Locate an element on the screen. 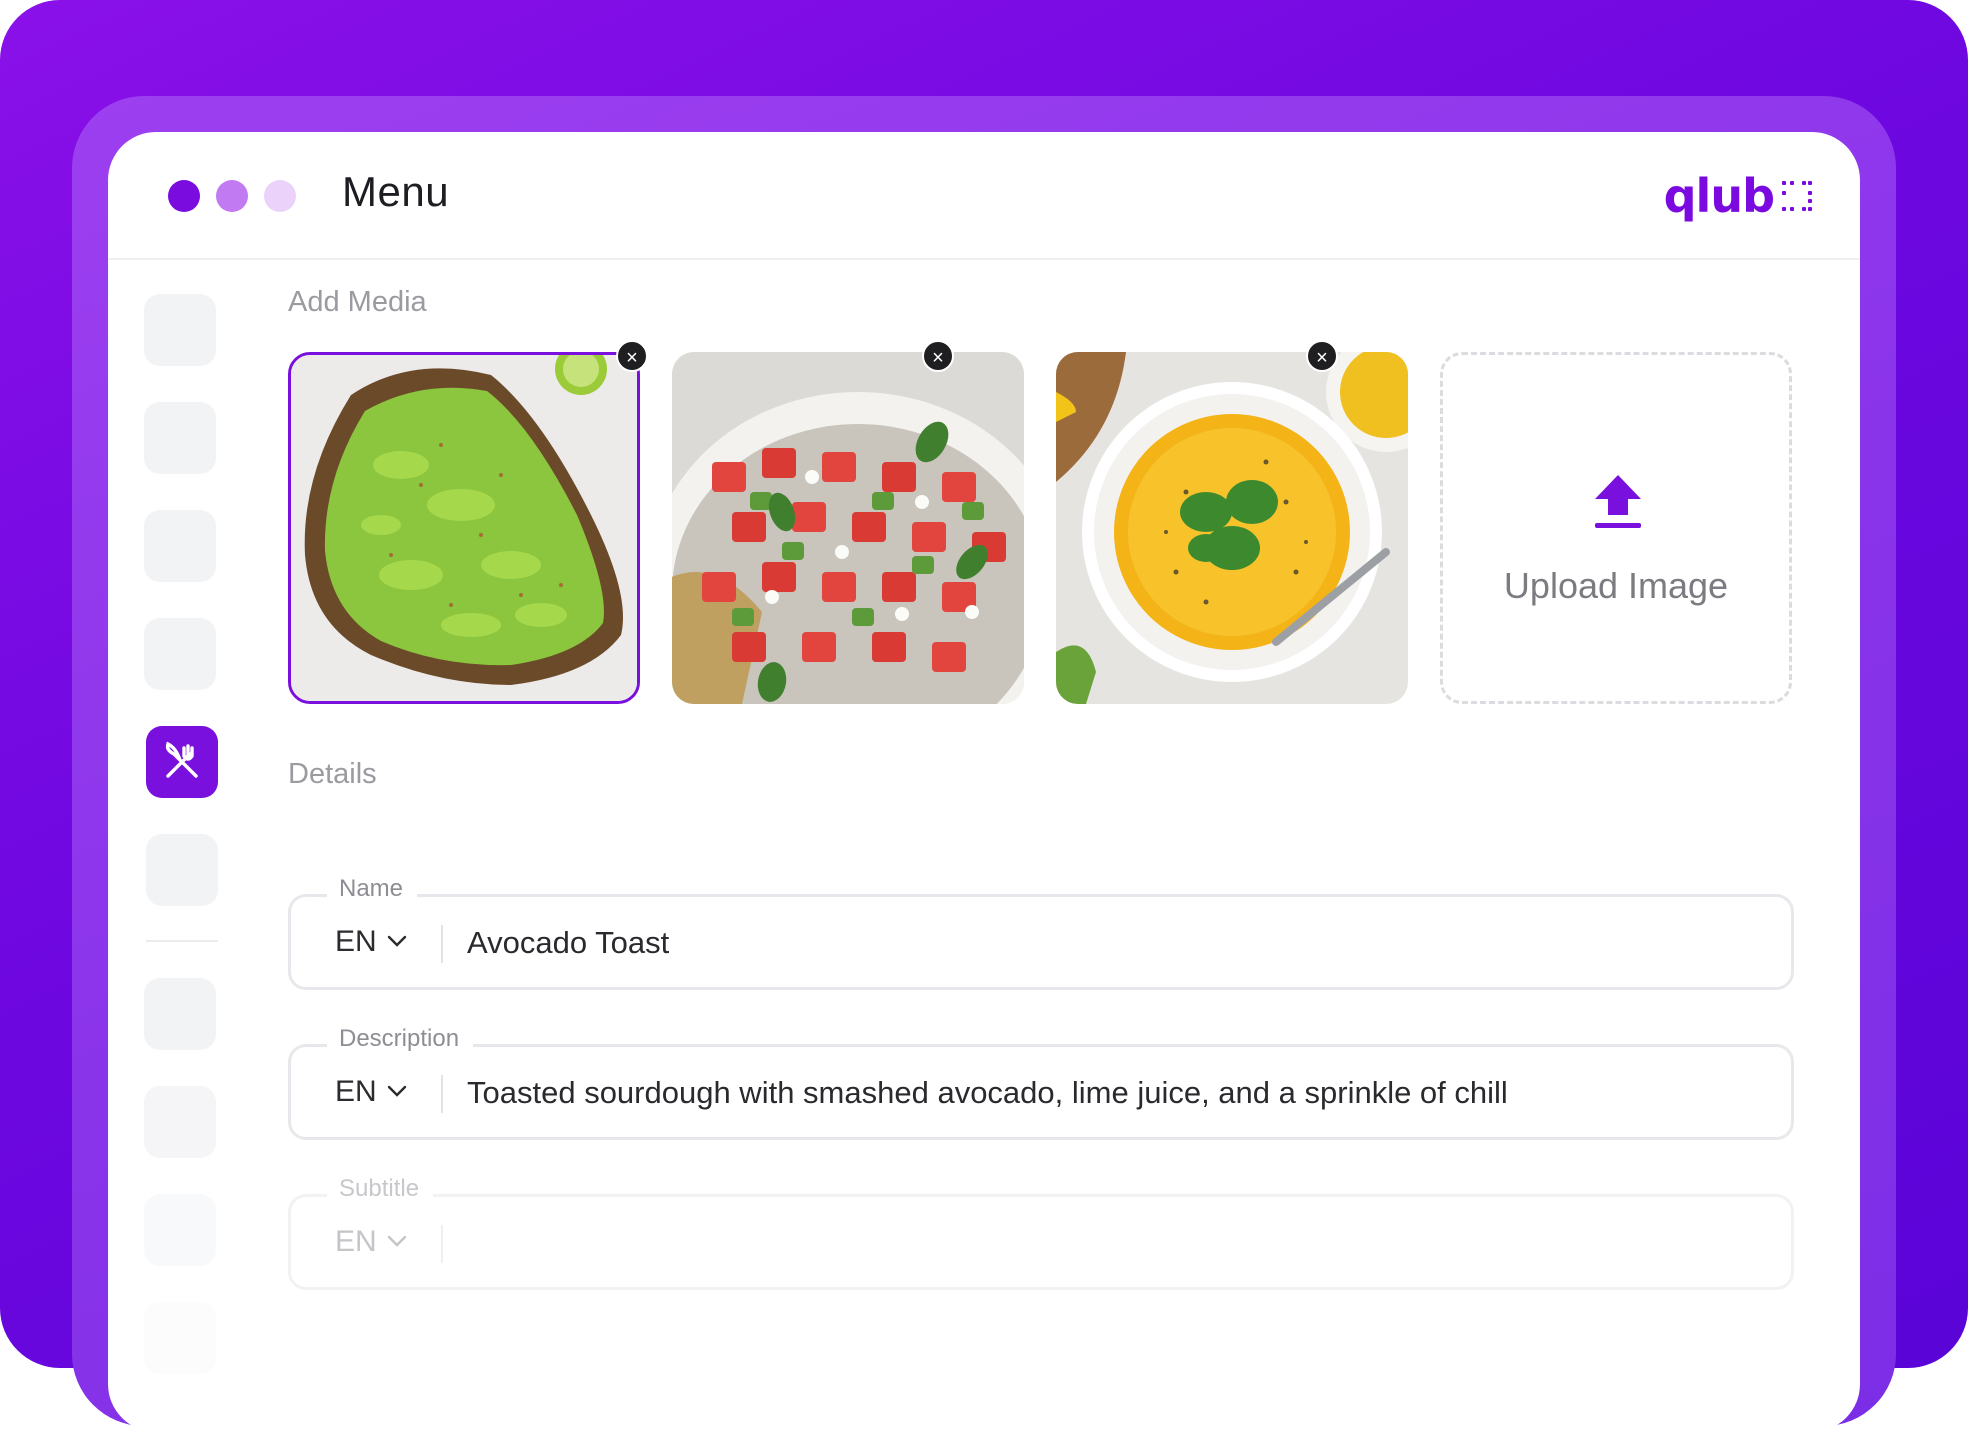 Image resolution: width=1968 pixels, height=1432 pixels. upload-image-label: Upload Image is located at coordinates (1616, 585).